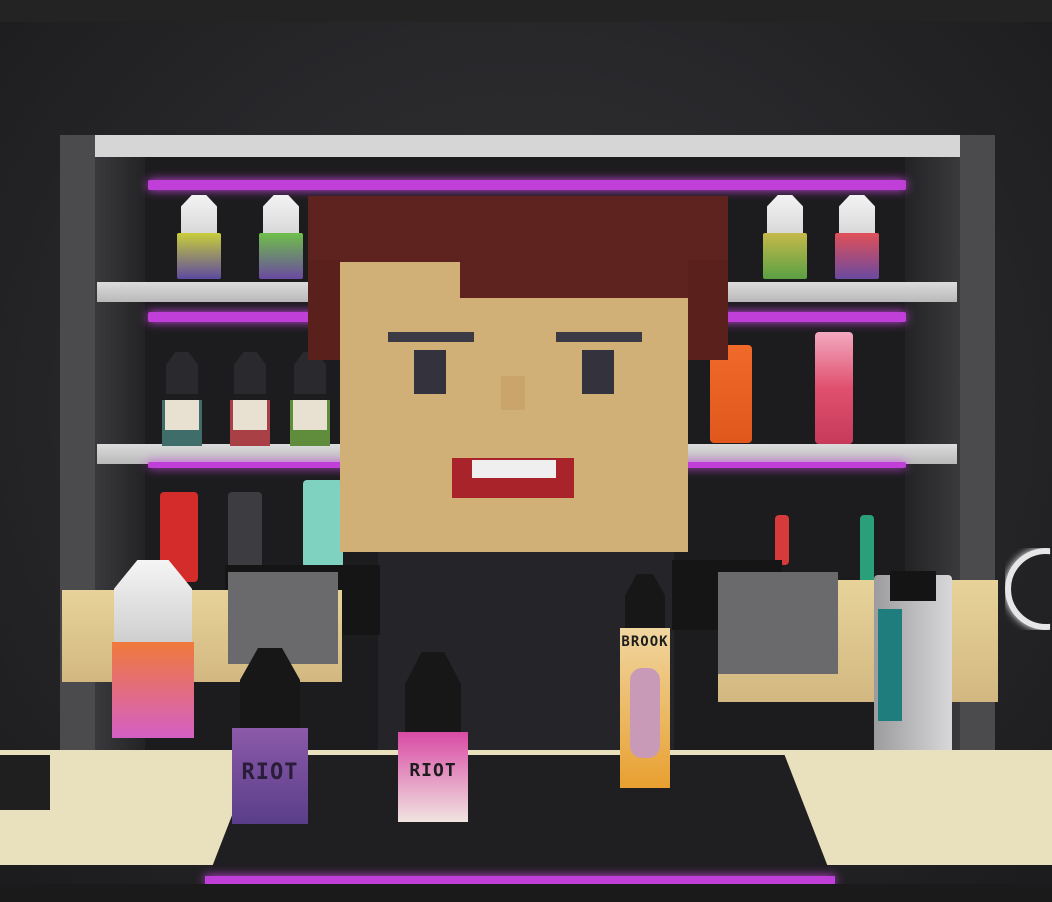 This screenshot has width=1052, height=902. What do you see at coordinates (513, 393) in the screenshot?
I see `character-nose` at bounding box center [513, 393].